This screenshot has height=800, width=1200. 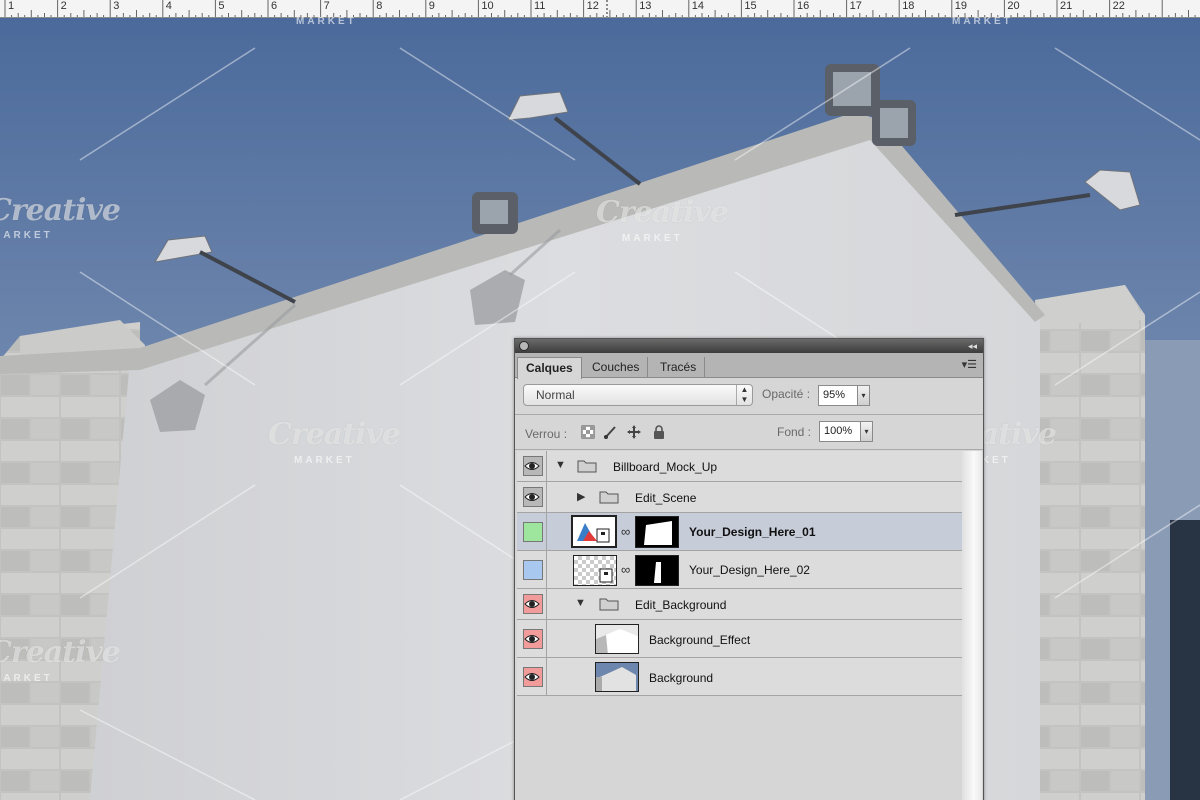 What do you see at coordinates (972, 625) in the screenshot?
I see `layers-scrollbar` at bounding box center [972, 625].